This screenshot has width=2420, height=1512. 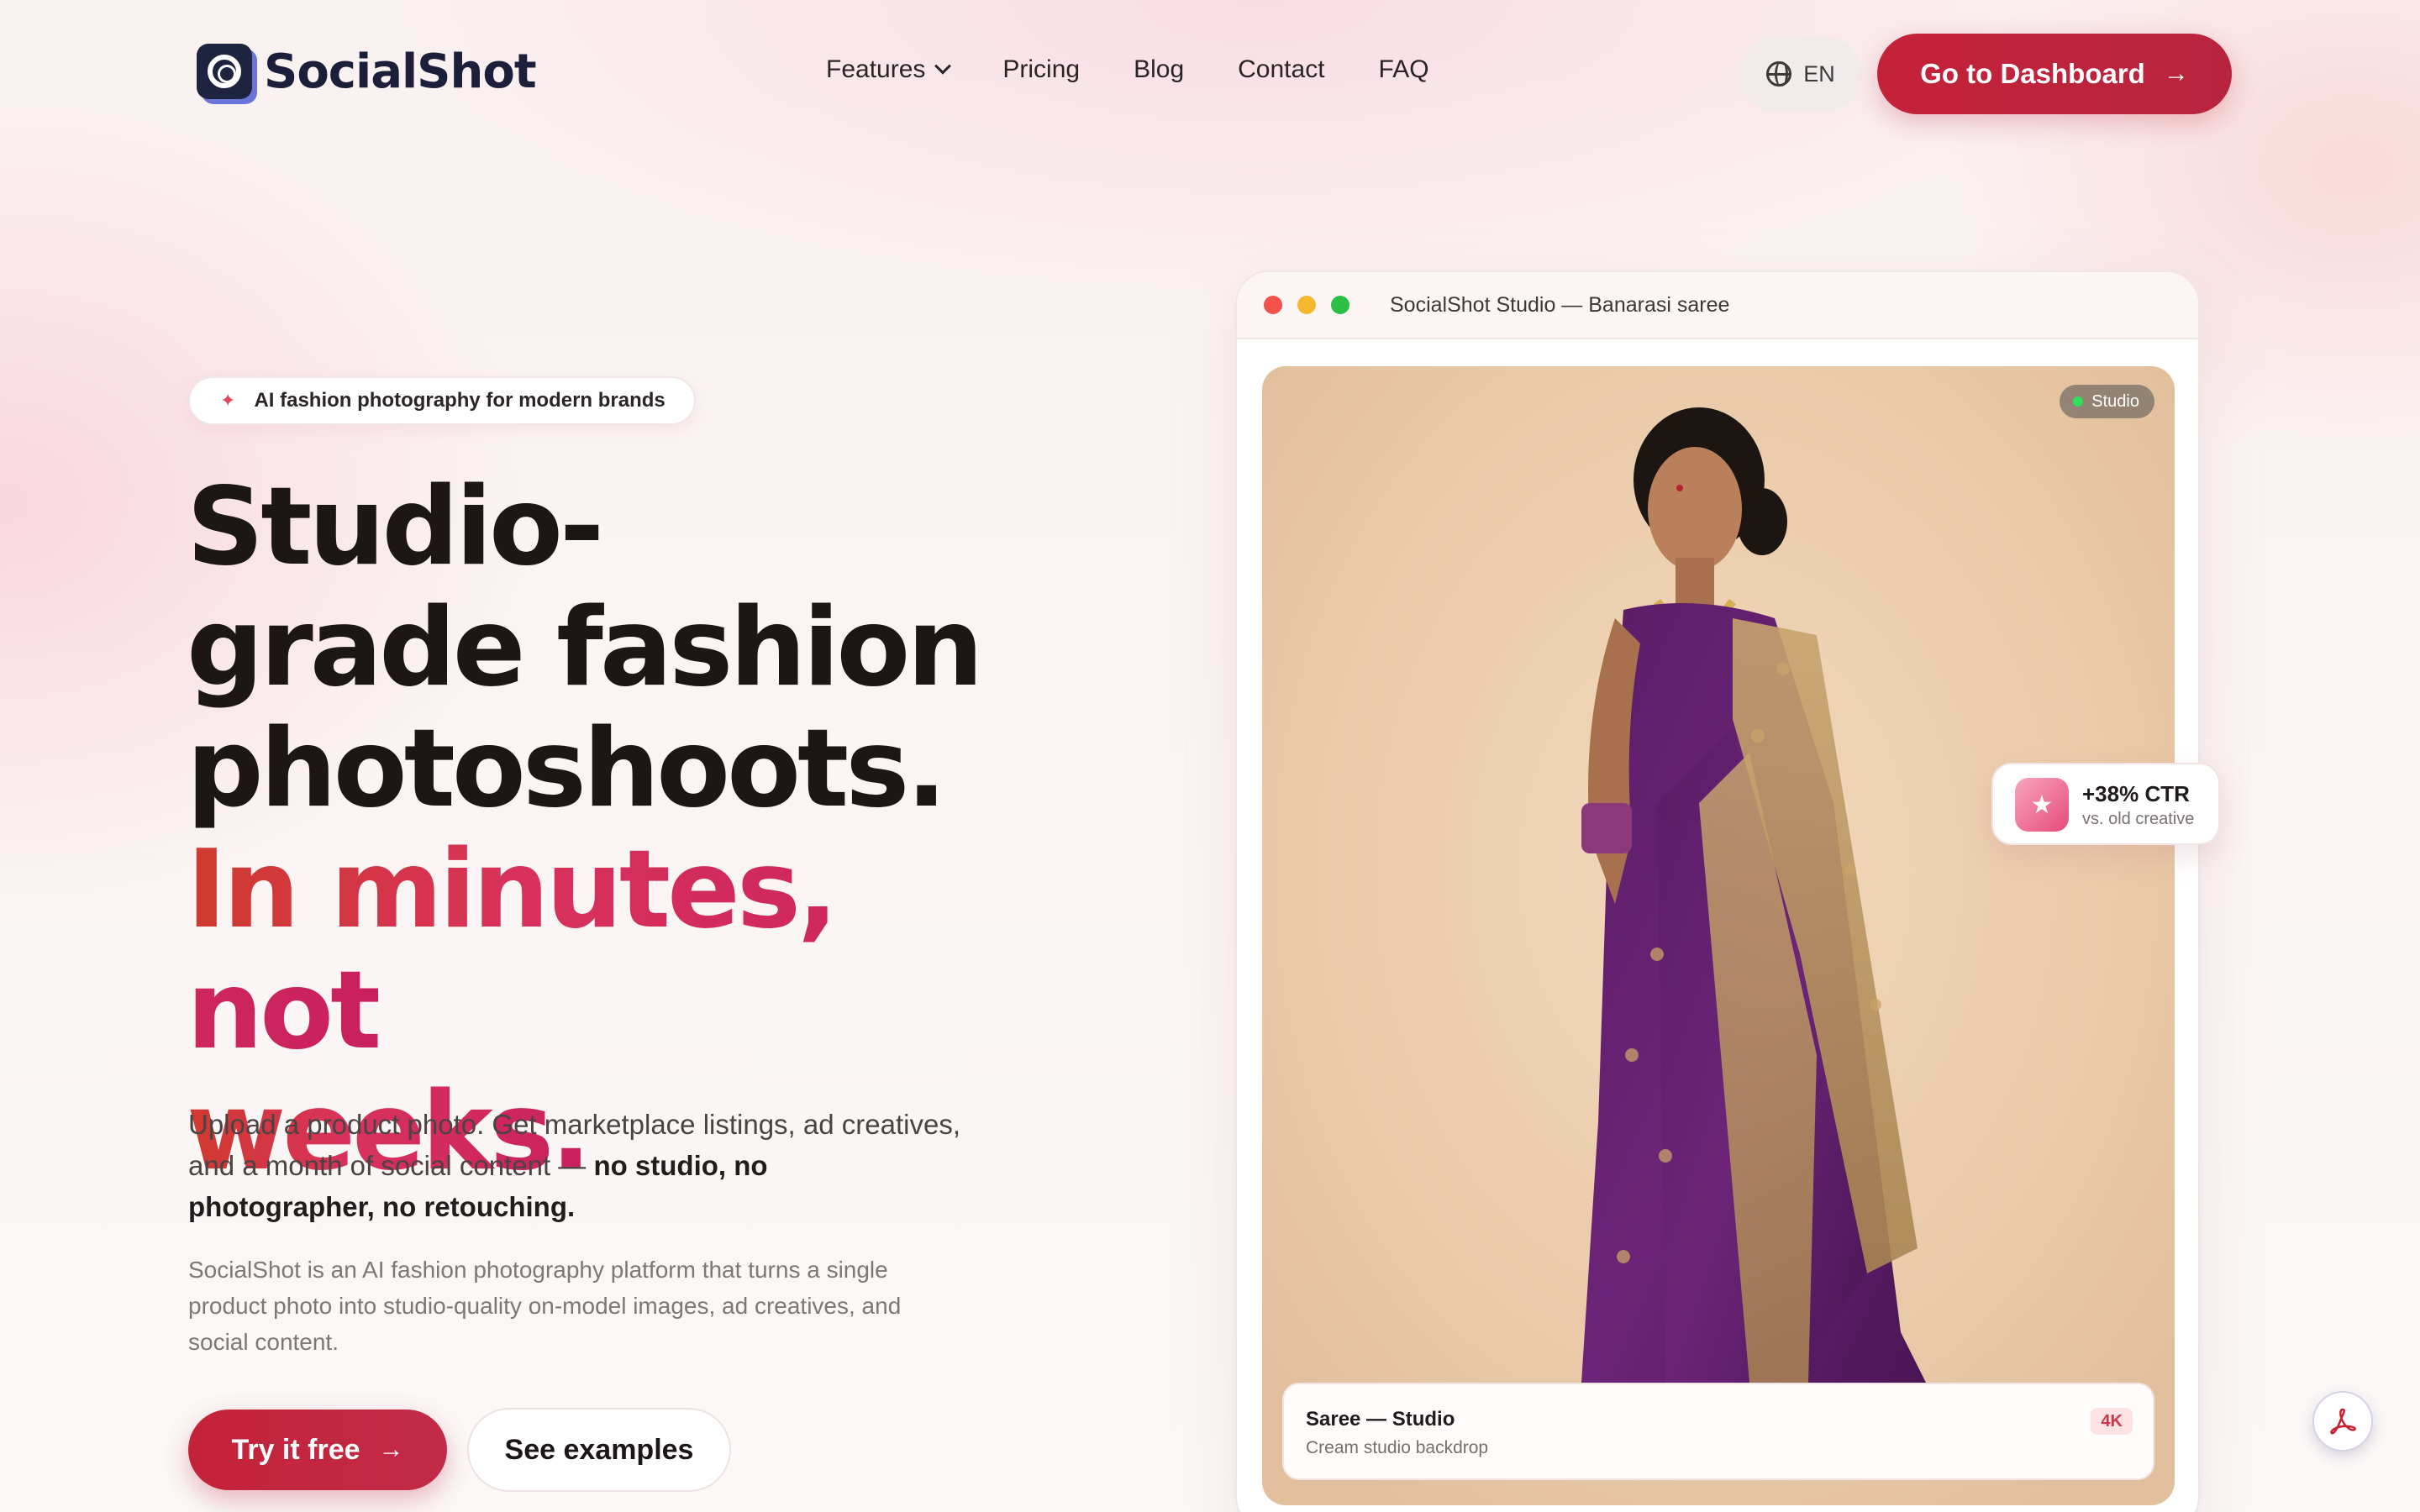 I want to click on sparkle-icon: ✦, so click(x=228, y=400).